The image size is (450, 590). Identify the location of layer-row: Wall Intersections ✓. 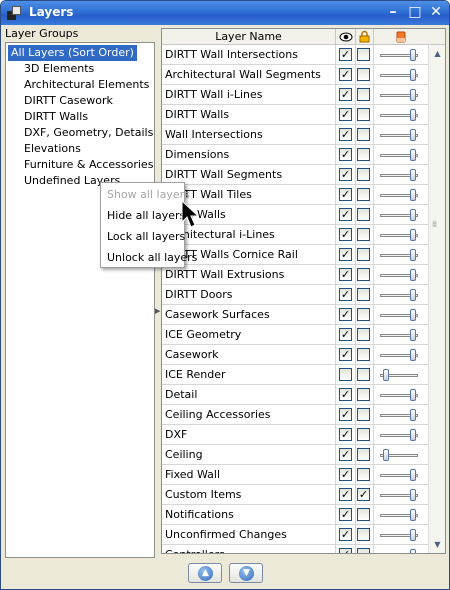
(295, 135).